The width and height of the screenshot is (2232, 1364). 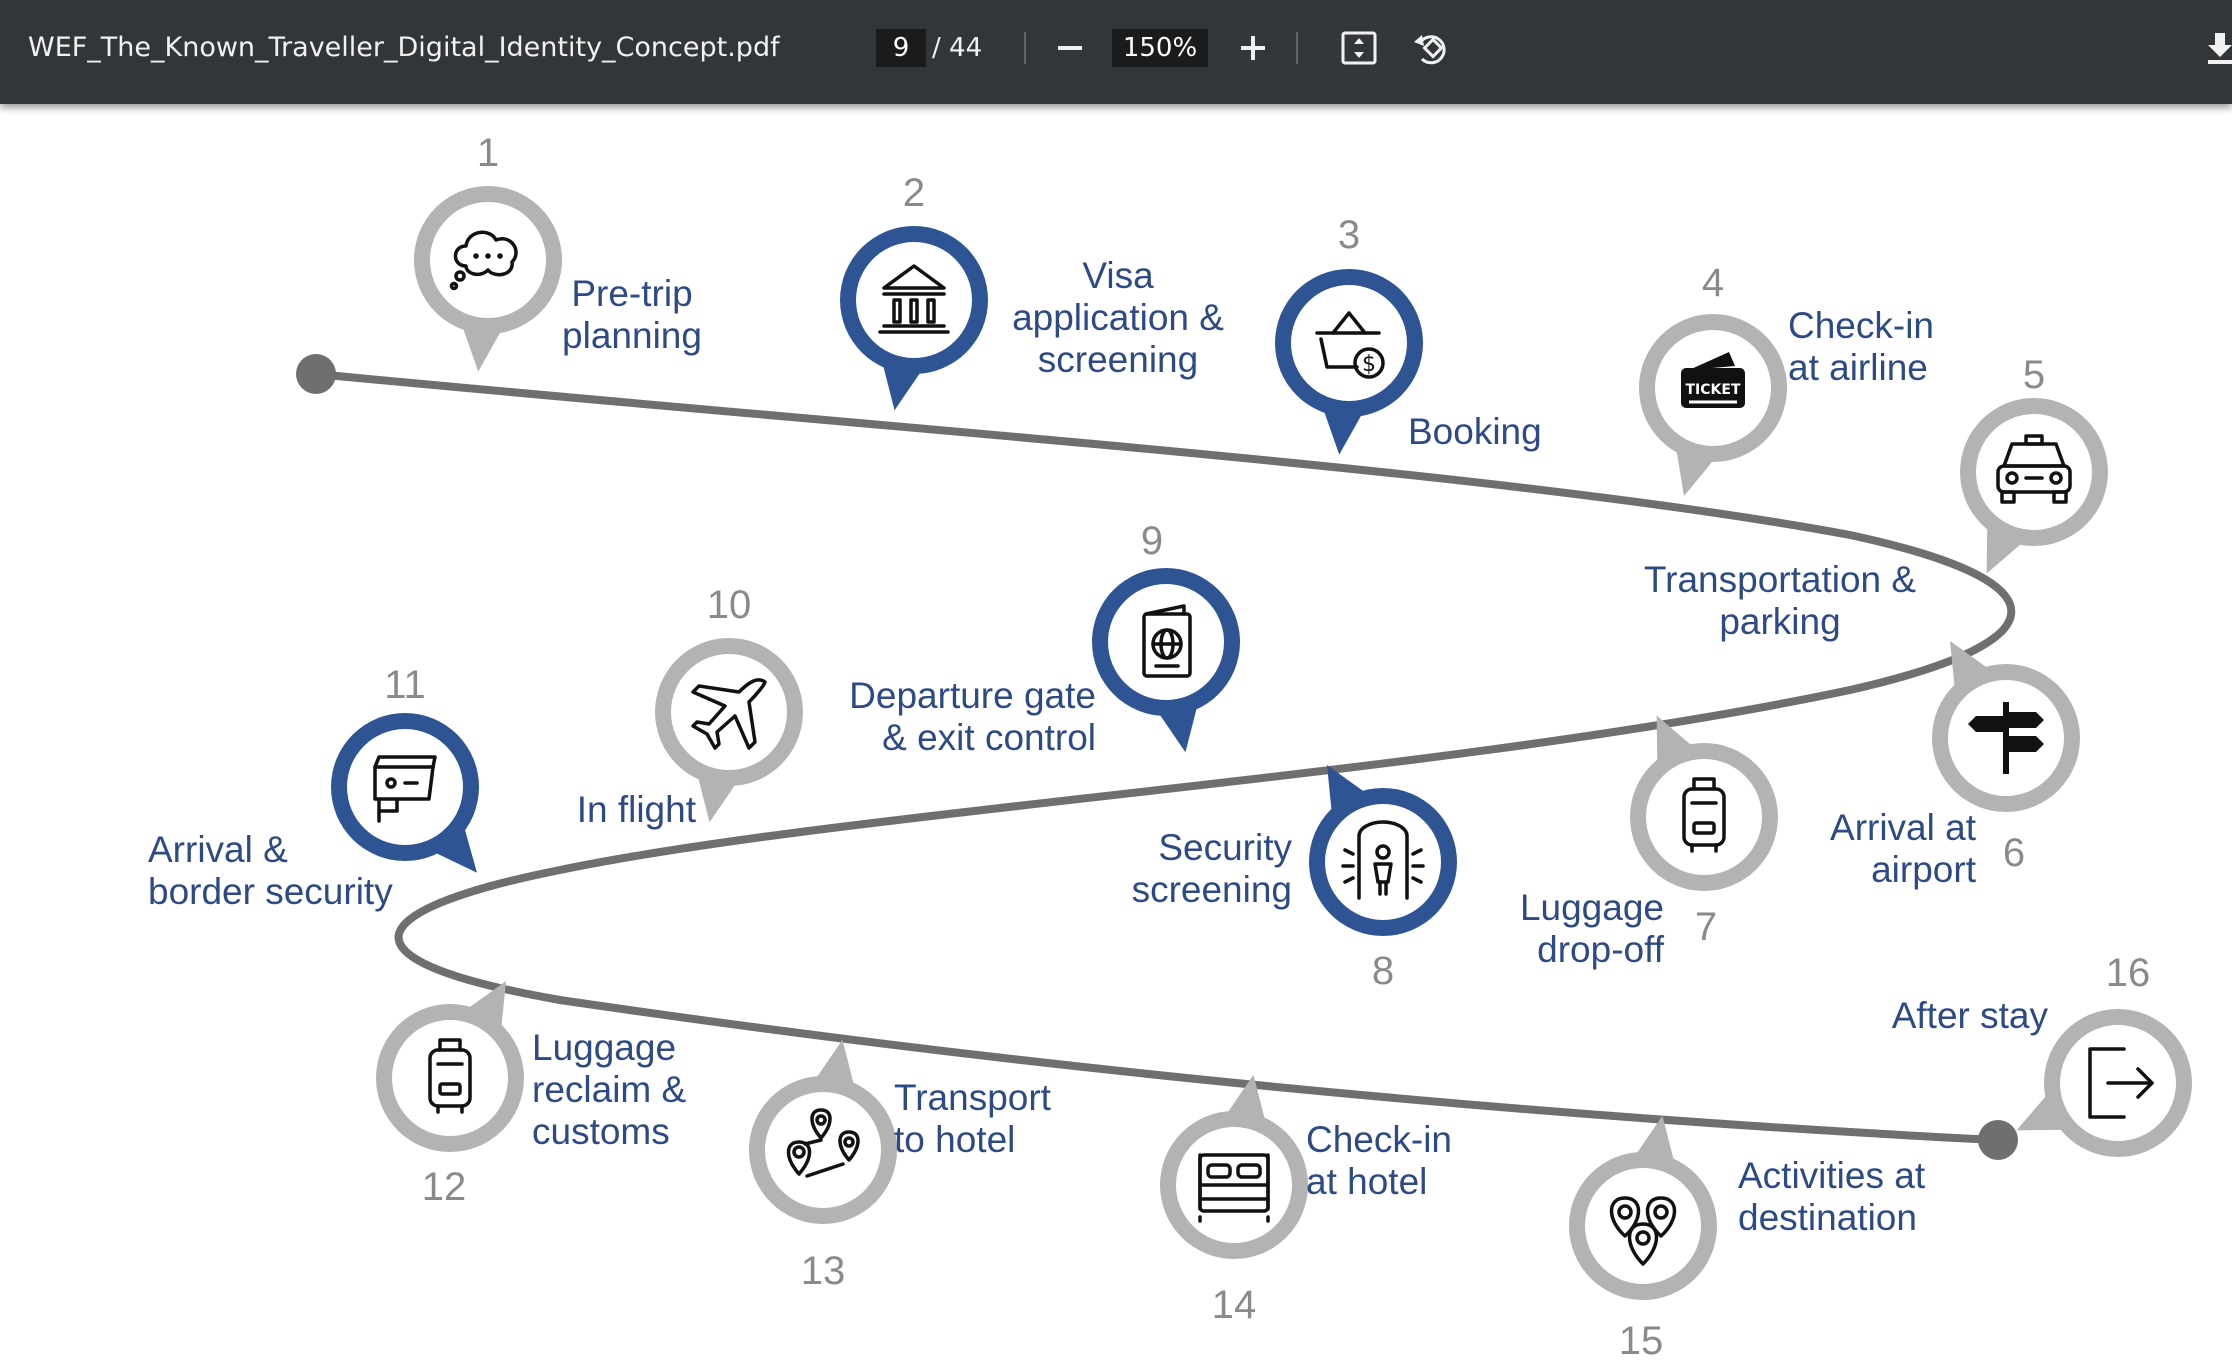 I want to click on step-label-line: Departure gate, so click(x=972, y=695).